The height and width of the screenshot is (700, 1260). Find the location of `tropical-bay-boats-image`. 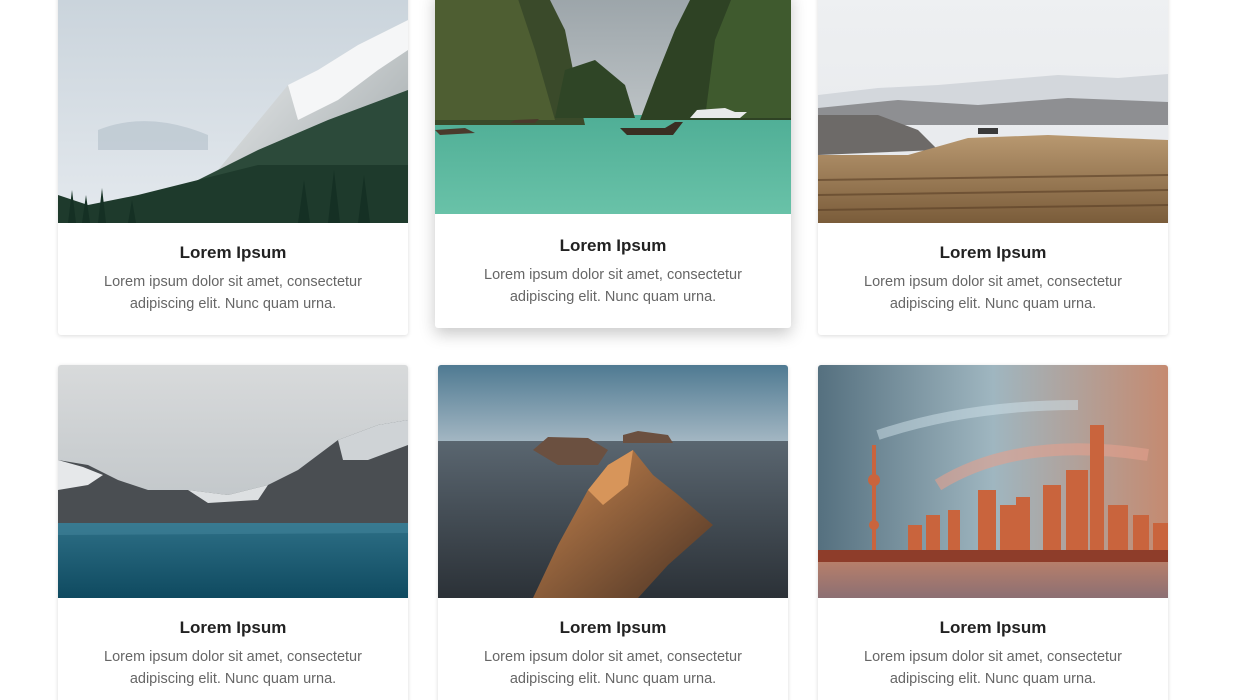

tropical-bay-boats-image is located at coordinates (613, 107).